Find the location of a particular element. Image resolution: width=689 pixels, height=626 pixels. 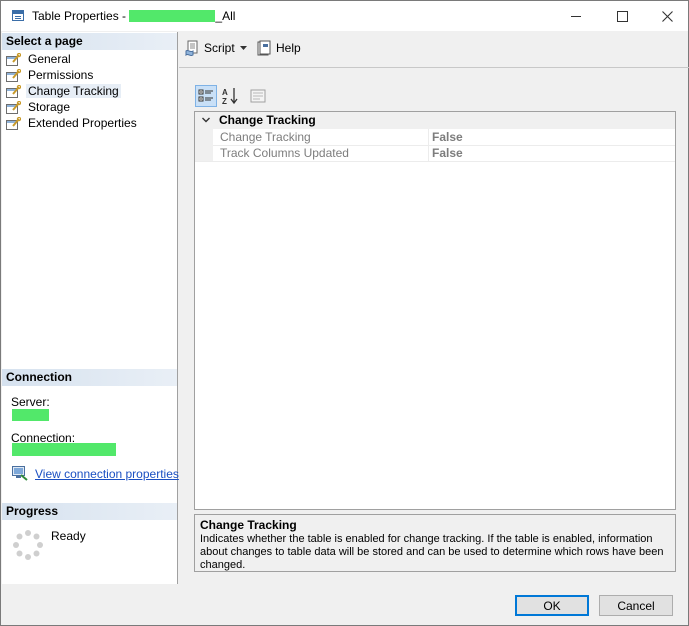

alphabetical-button: AZ is located at coordinates (230, 96).